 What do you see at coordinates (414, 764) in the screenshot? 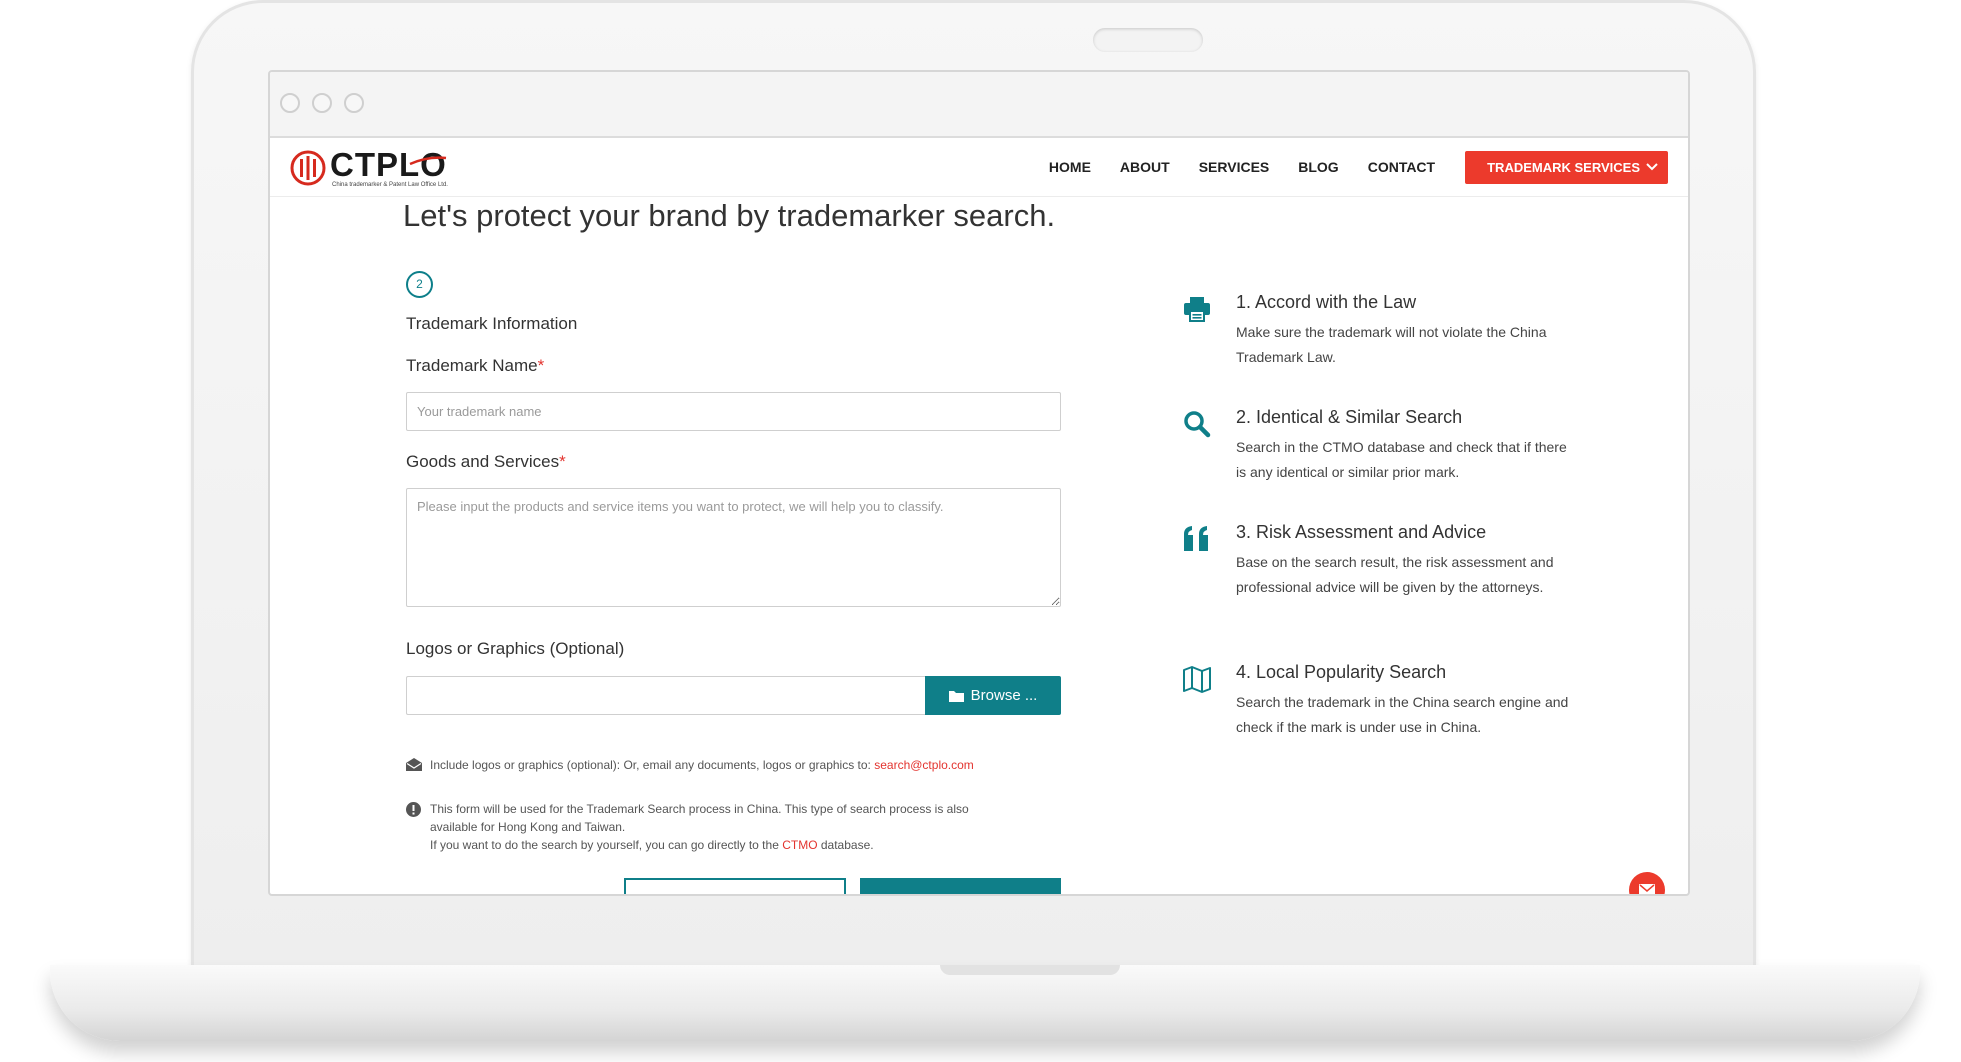
I see `envelope-open-icon` at bounding box center [414, 764].